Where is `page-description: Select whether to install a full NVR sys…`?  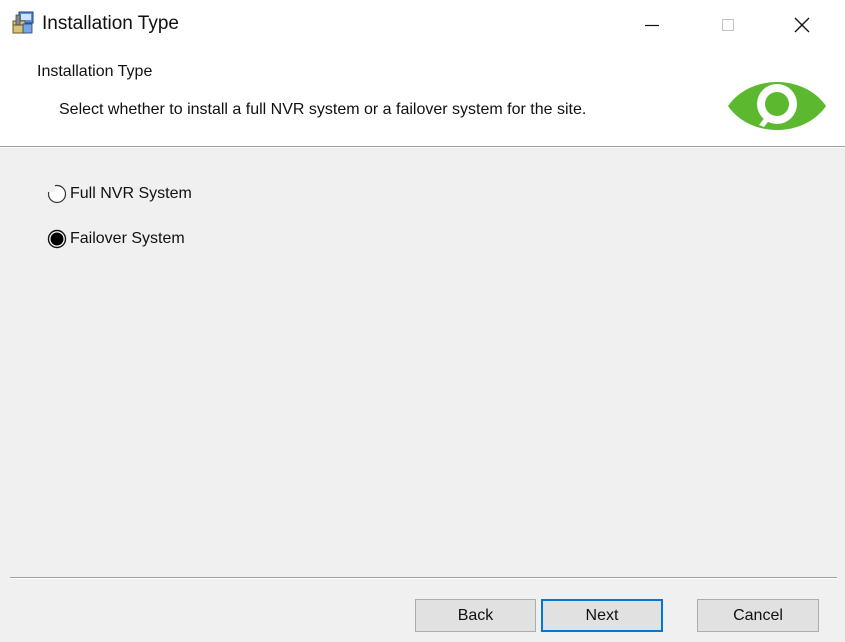
page-description: Select whether to install a full NVR sys… is located at coordinates (323, 109).